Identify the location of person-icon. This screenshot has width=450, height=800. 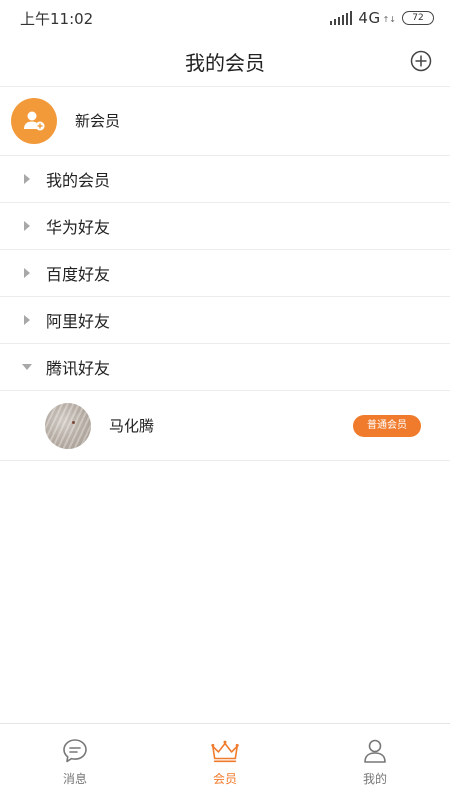
(375, 751).